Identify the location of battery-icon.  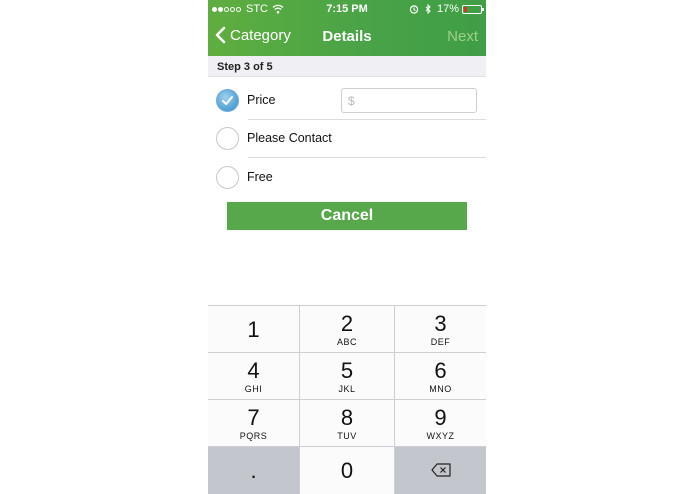
(473, 9).